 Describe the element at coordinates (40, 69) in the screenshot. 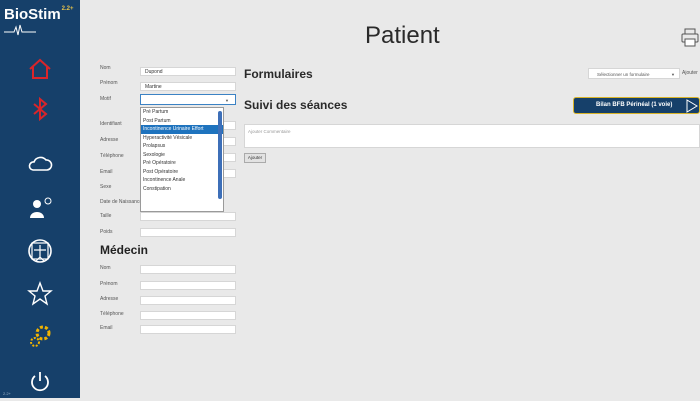

I see `home-icon` at that location.